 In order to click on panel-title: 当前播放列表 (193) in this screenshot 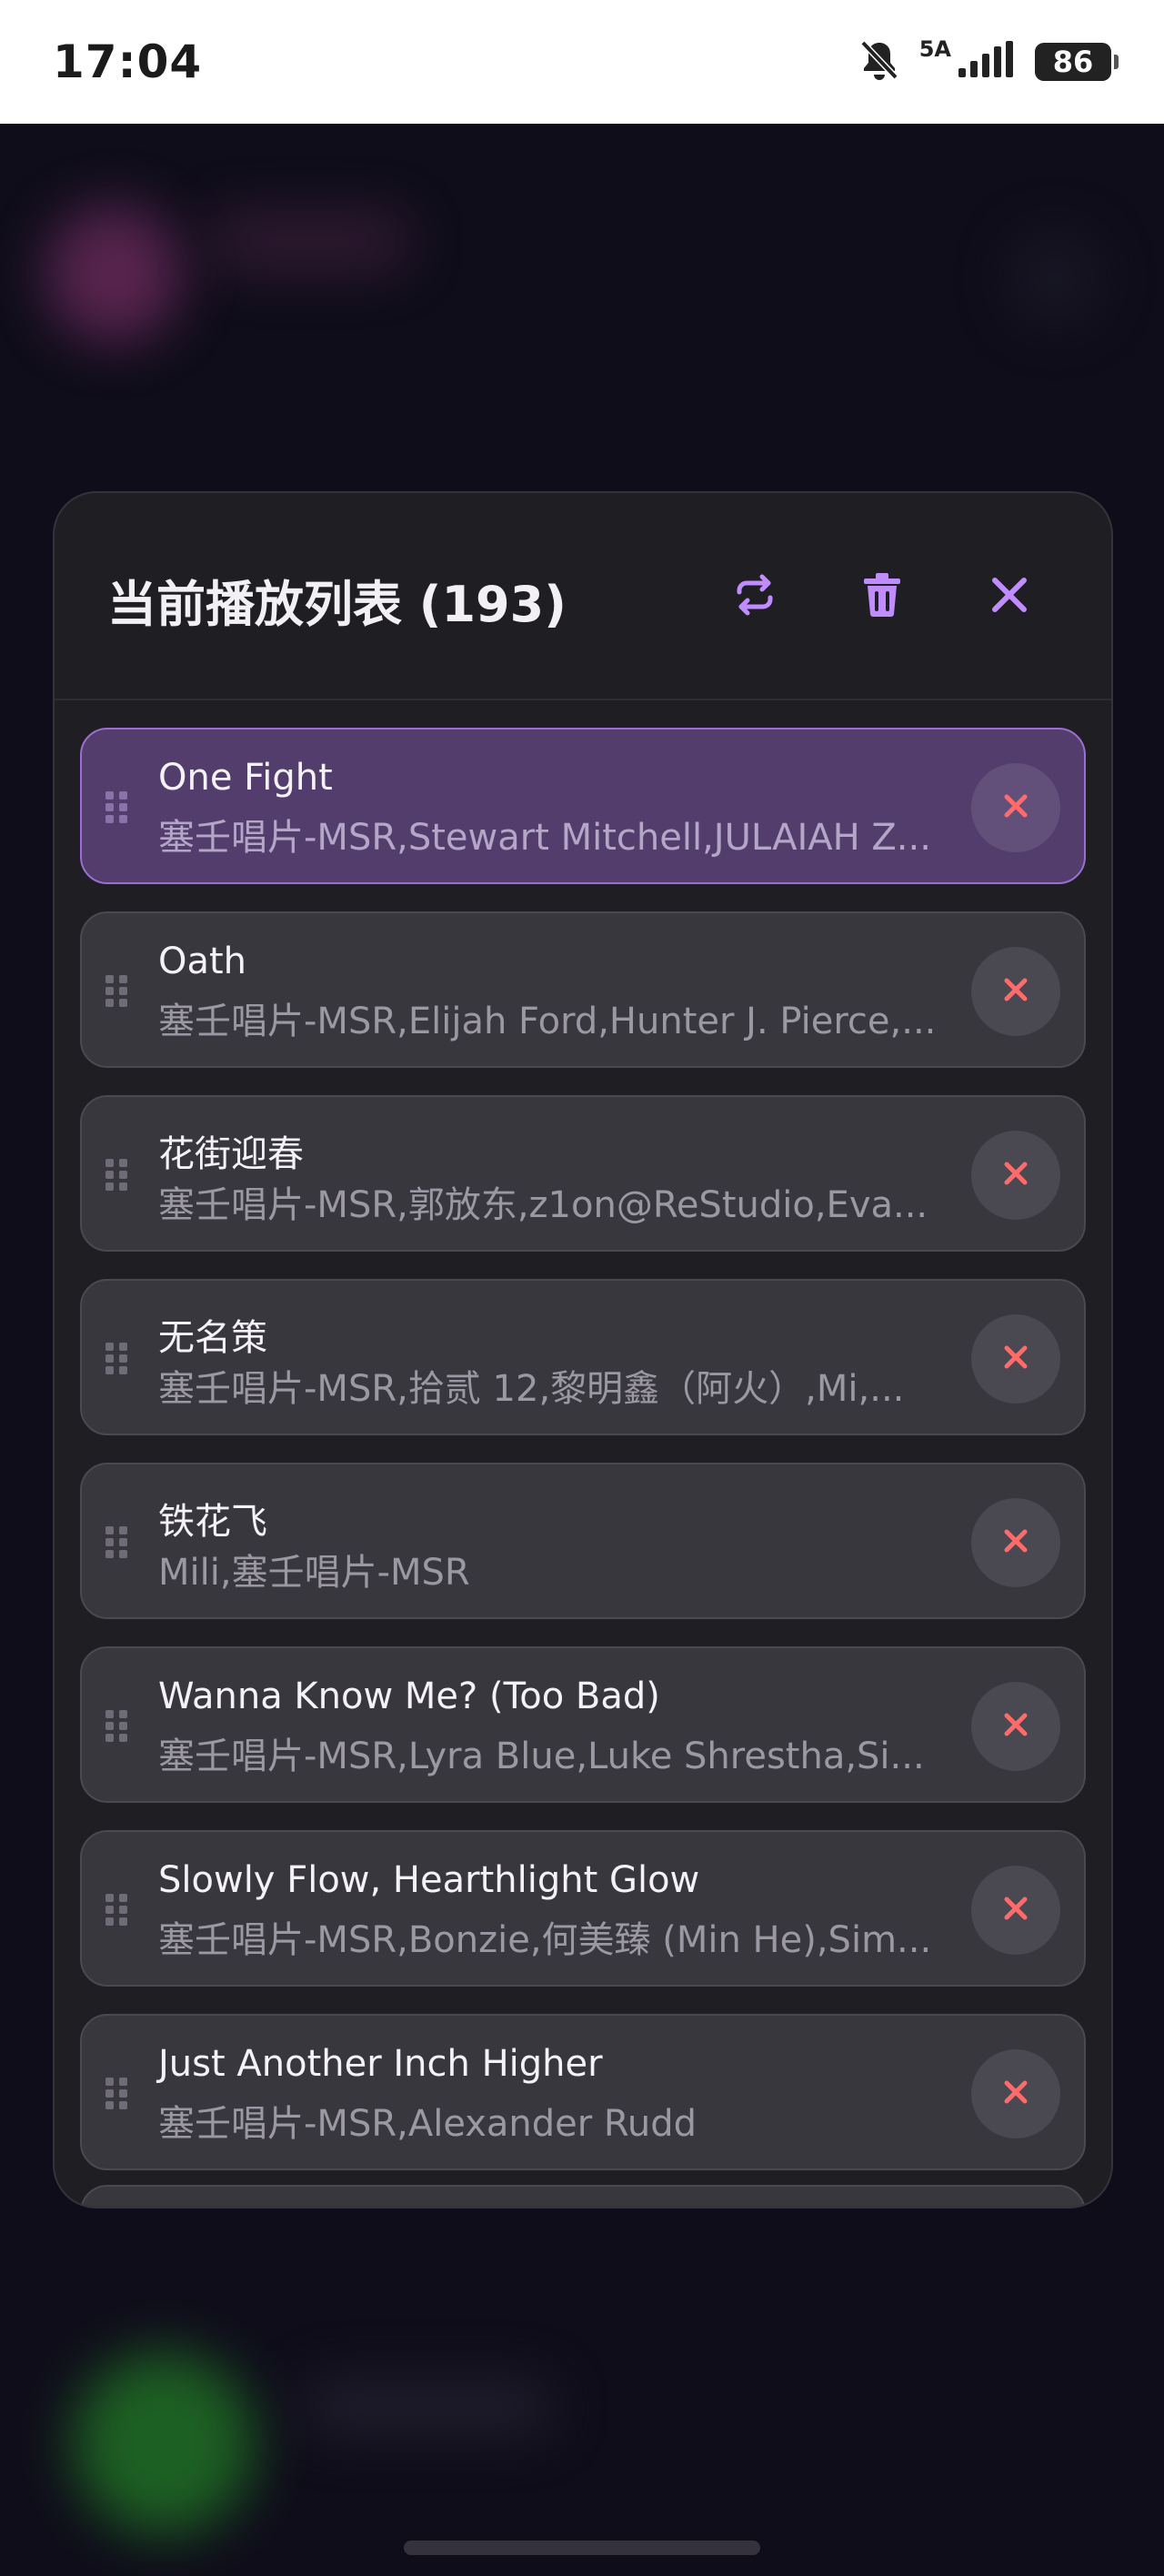, I will do `click(337, 604)`.